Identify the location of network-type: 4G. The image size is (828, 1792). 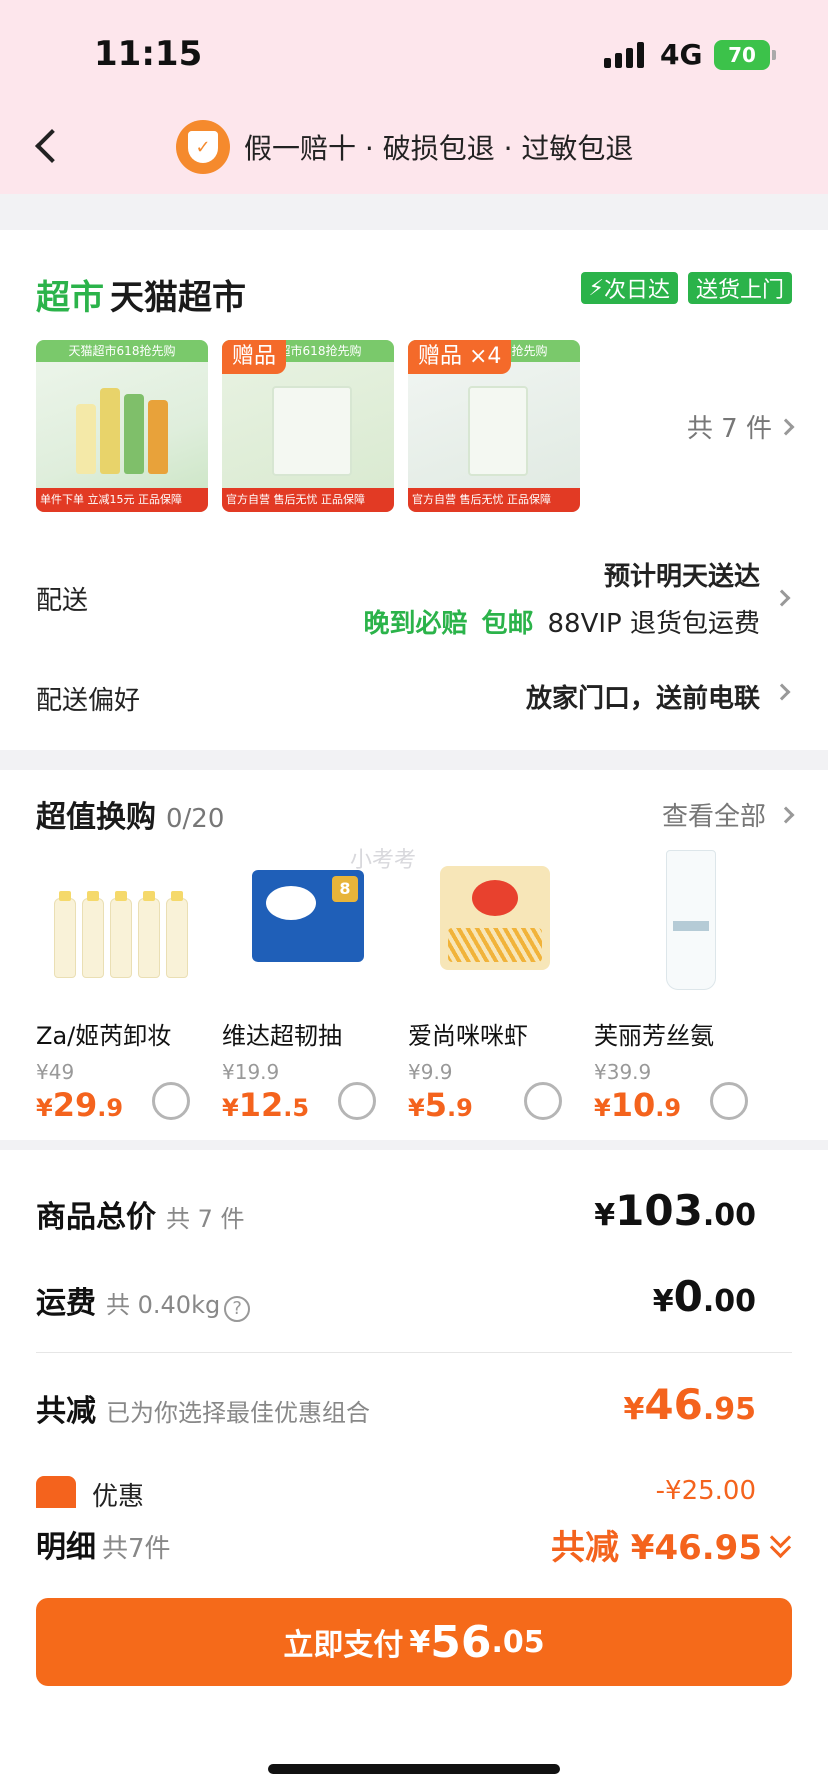
(681, 54).